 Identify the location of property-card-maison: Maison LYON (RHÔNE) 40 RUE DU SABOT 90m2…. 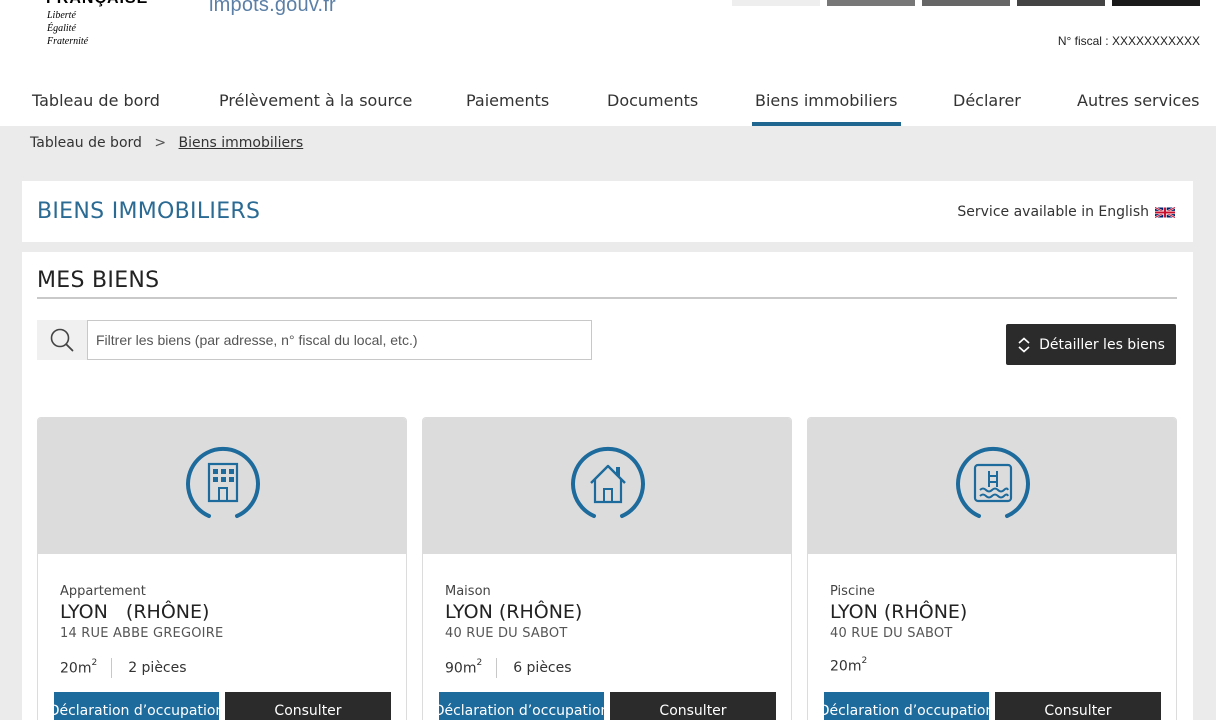
(607, 568).